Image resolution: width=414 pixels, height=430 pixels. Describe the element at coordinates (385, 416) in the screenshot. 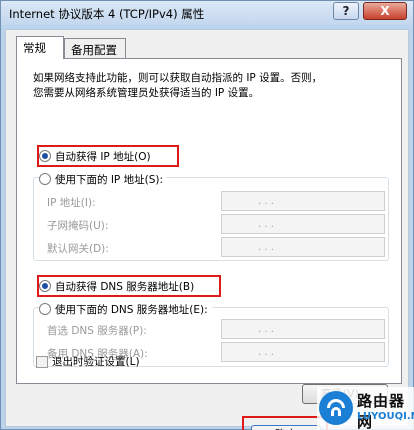

I see `watermark-domain: LUYOUQI.NET` at that location.